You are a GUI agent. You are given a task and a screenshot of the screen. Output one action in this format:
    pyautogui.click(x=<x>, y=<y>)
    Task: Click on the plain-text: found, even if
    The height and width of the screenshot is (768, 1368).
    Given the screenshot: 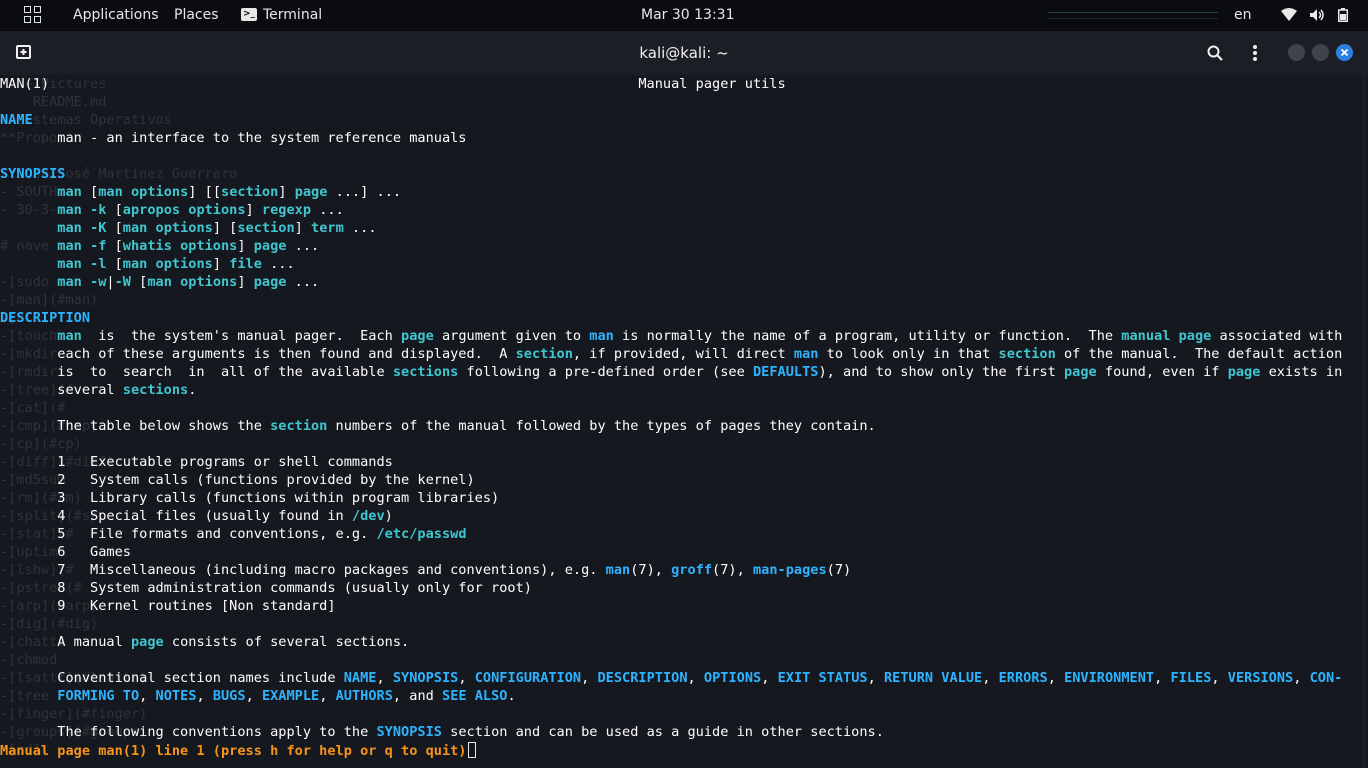 What is the action you would take?
    pyautogui.click(x=1162, y=372)
    